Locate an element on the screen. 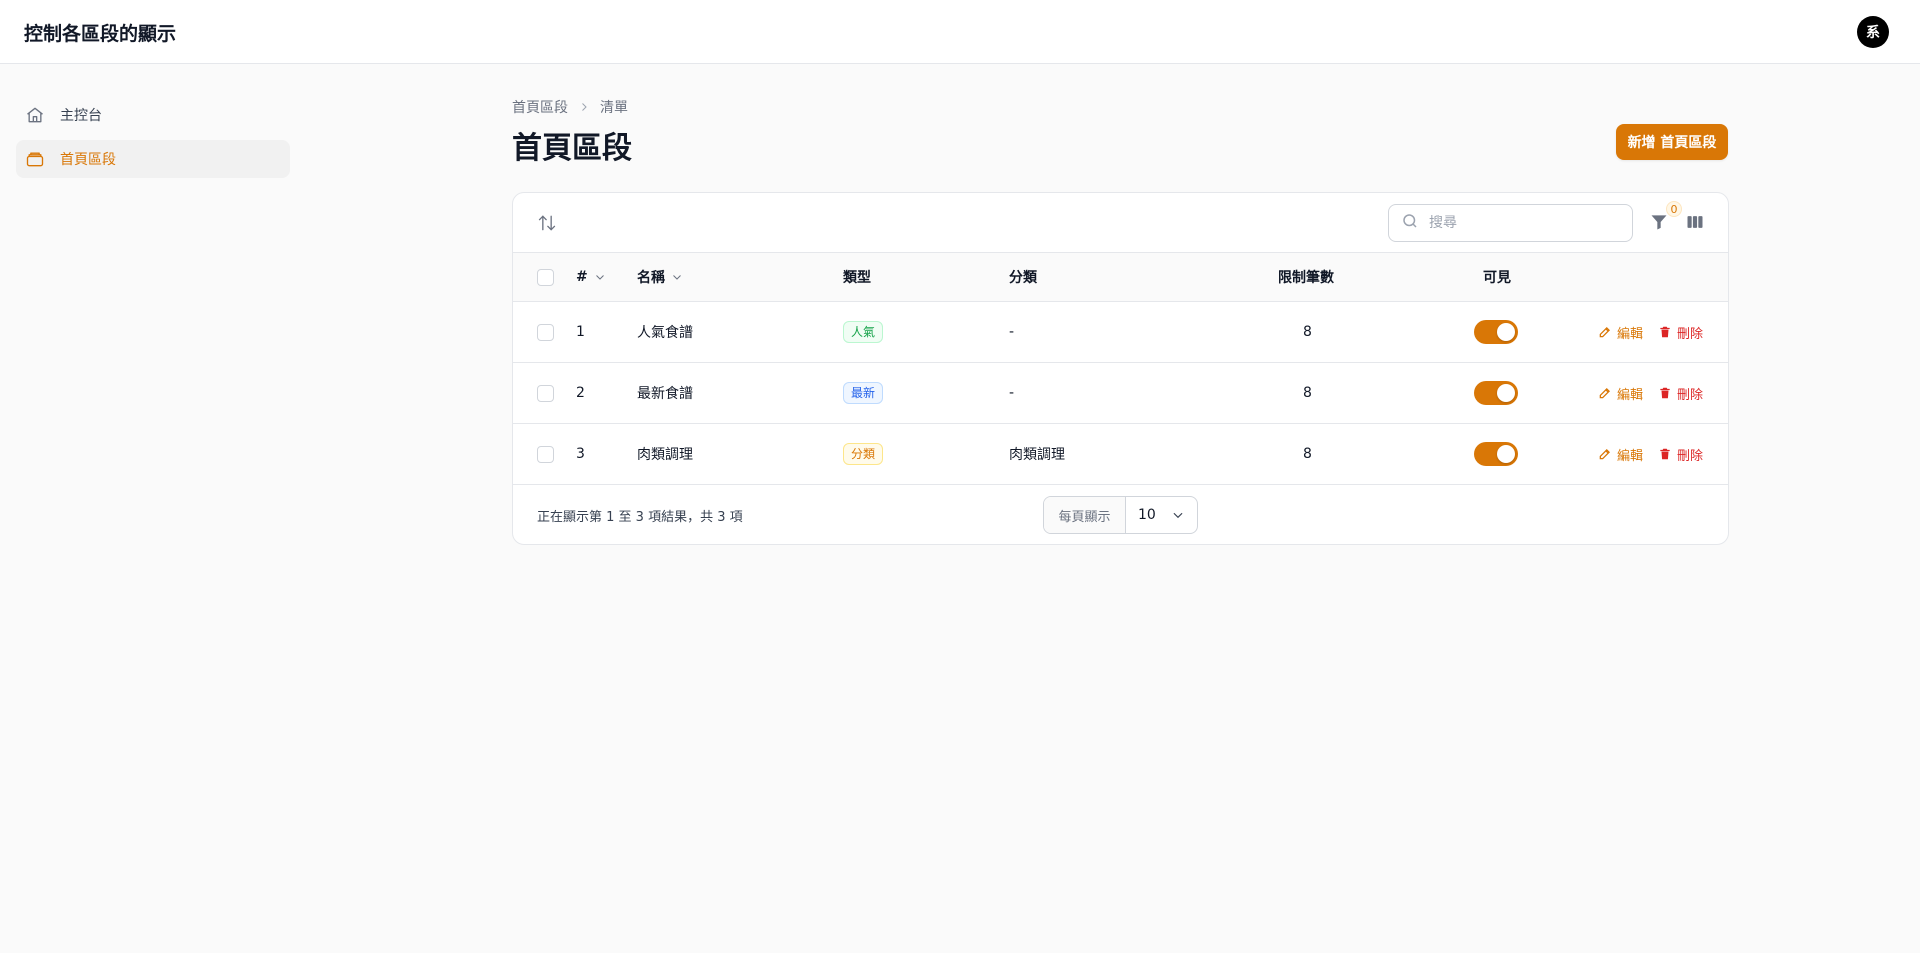 The image size is (1920, 953). row-name: 最新食譜 is located at coordinates (665, 394).